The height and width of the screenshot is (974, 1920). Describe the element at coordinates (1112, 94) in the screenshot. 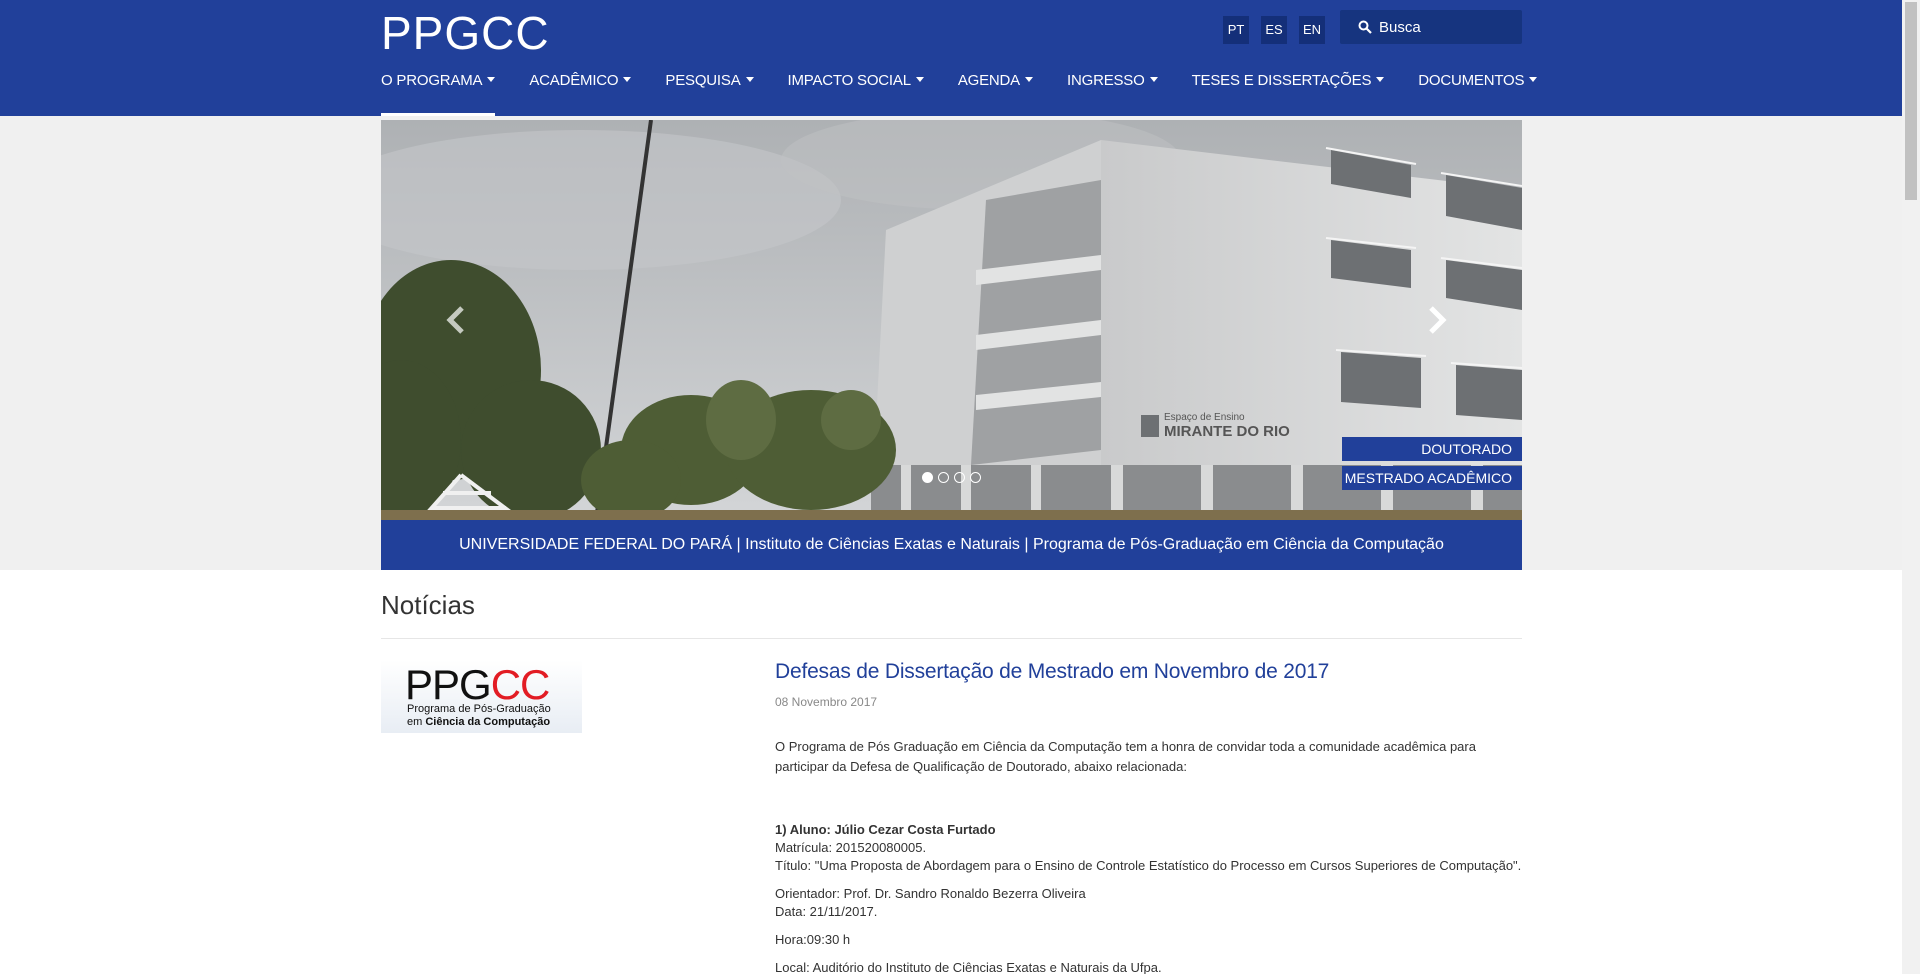

I see `nav-ingresso: INGRESSO` at that location.